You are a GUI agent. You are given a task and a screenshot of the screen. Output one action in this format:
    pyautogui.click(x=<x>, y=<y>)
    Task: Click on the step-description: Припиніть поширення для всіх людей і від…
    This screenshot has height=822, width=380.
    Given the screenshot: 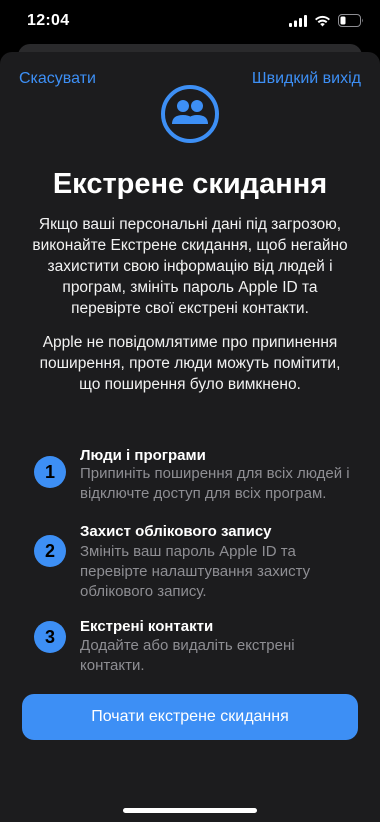 What is the action you would take?
    pyautogui.click(x=215, y=483)
    